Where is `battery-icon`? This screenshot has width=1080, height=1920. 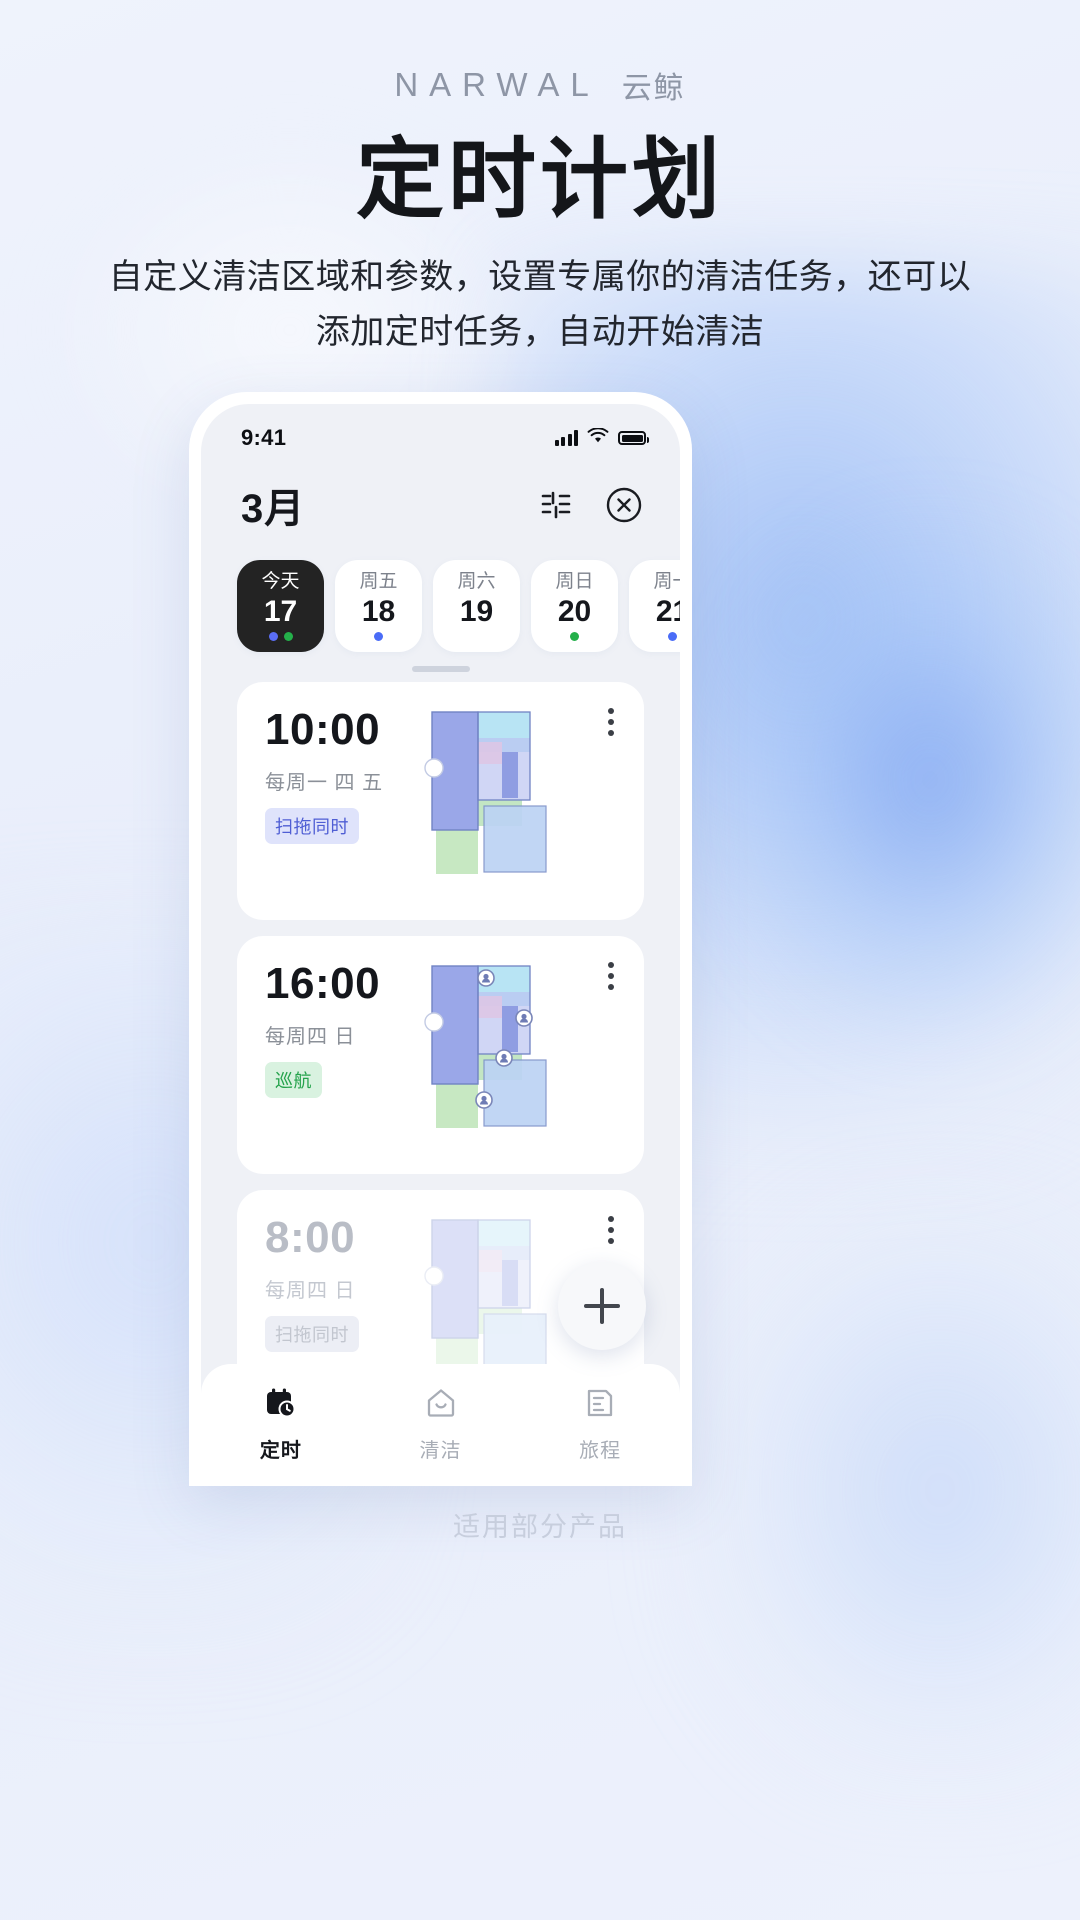 battery-icon is located at coordinates (633, 438).